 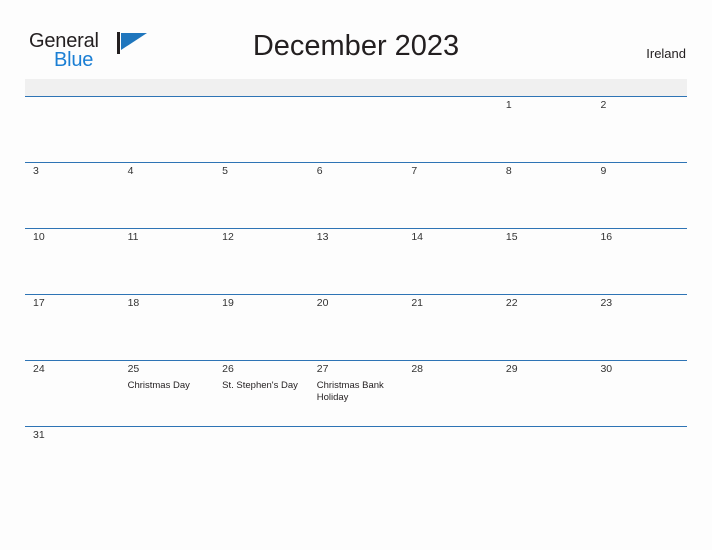 I want to click on page-header: General Blue December 2023 Ireland, so click(x=356, y=38).